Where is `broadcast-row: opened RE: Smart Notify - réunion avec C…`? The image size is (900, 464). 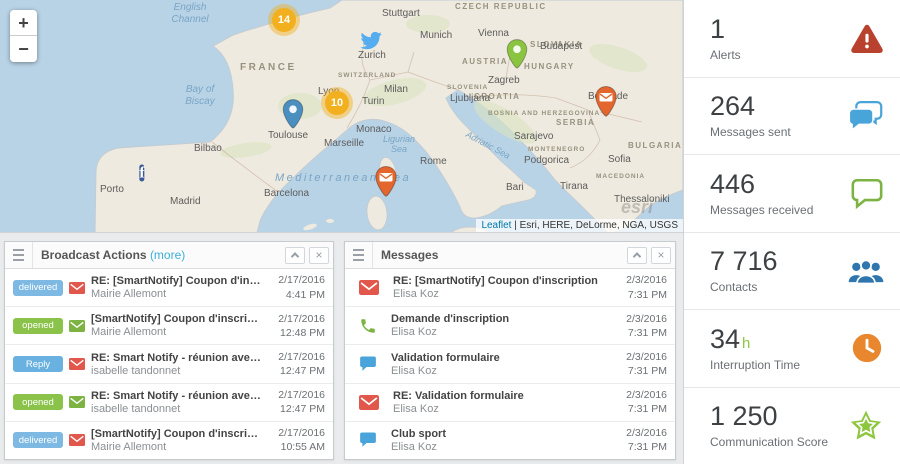 broadcast-row: opened RE: Smart Notify - réunion avec C… is located at coordinates (169, 403).